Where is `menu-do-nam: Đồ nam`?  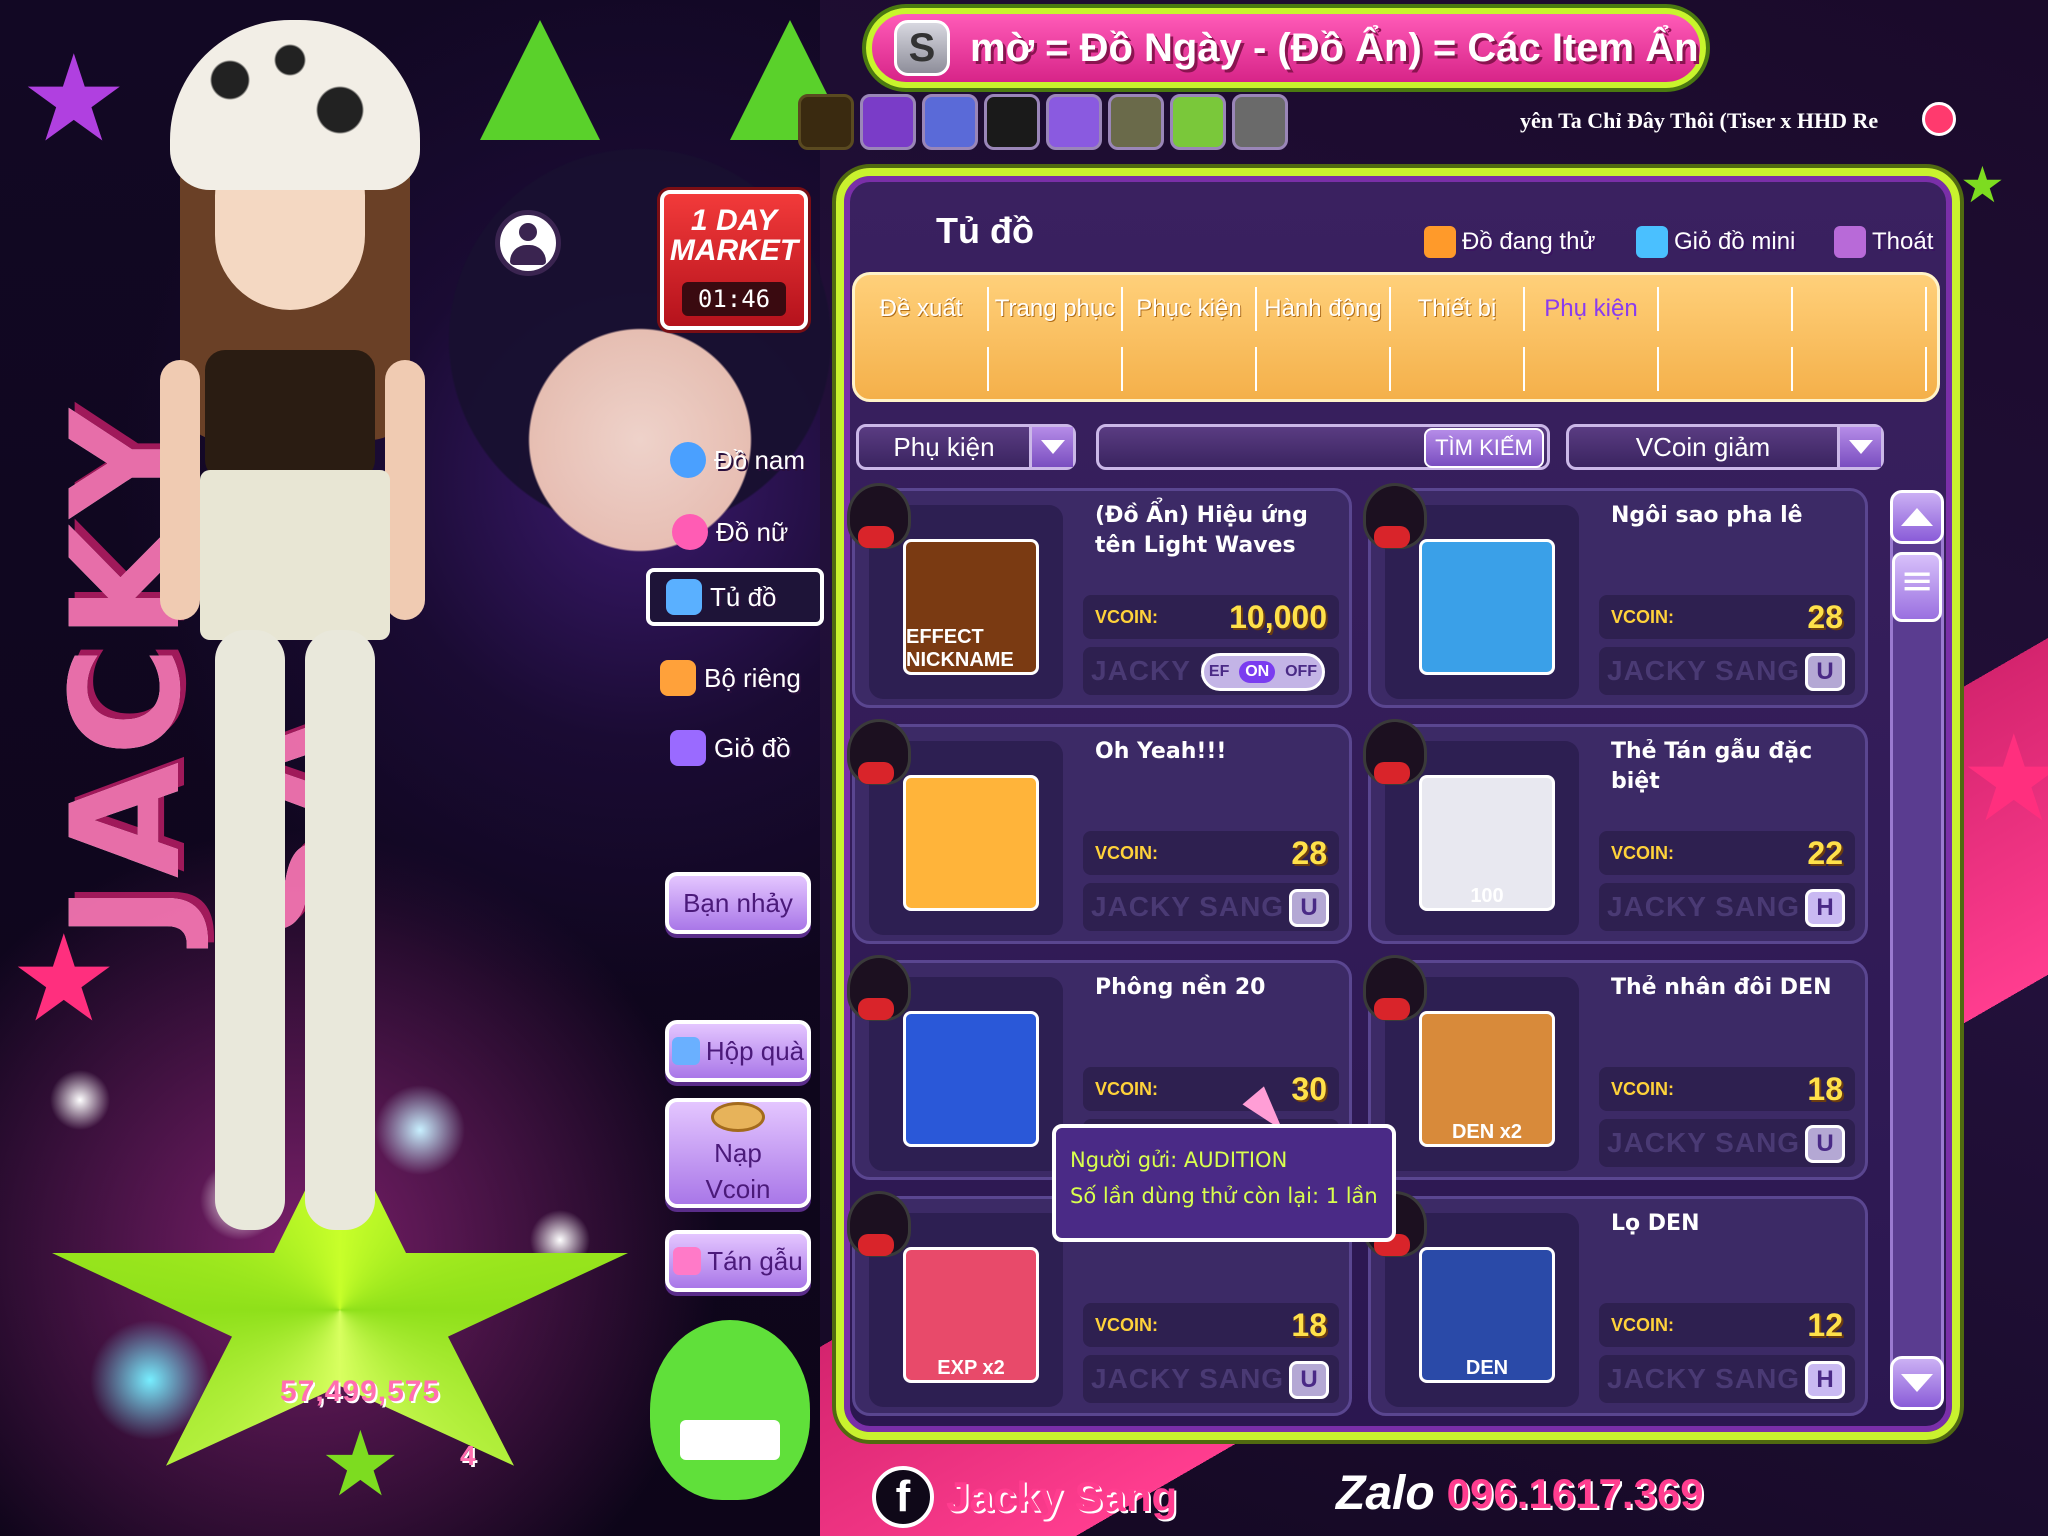
menu-do-nam: Đồ nam is located at coordinates (737, 460).